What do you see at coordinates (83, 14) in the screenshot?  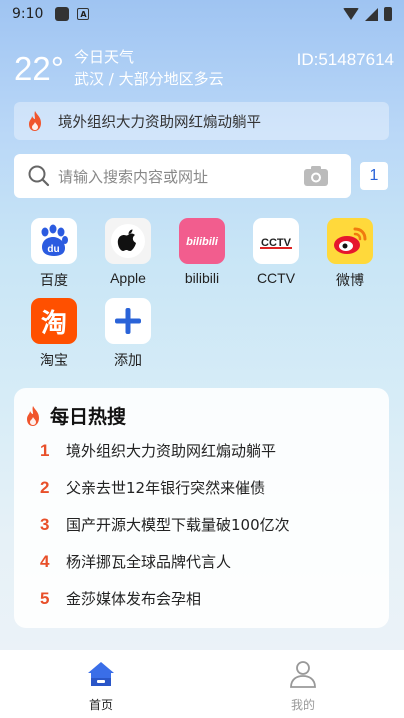 I see `app-notification-icon: A` at bounding box center [83, 14].